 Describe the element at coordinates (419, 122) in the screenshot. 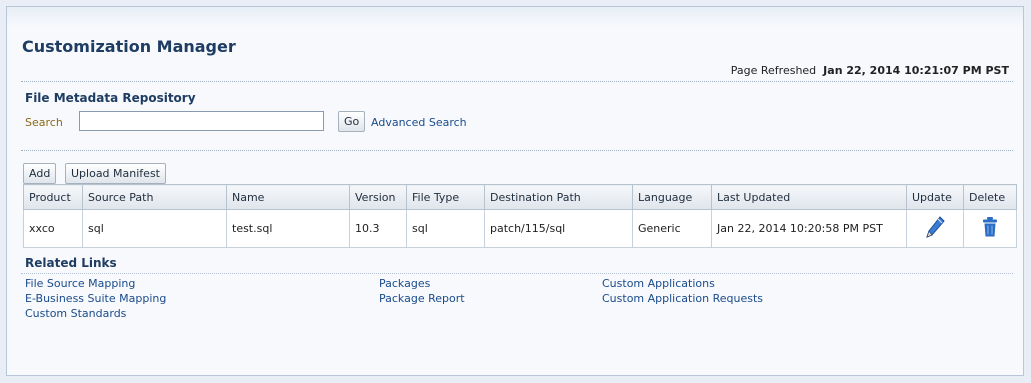

I see `advanced-search-link: Advanced Search` at that location.